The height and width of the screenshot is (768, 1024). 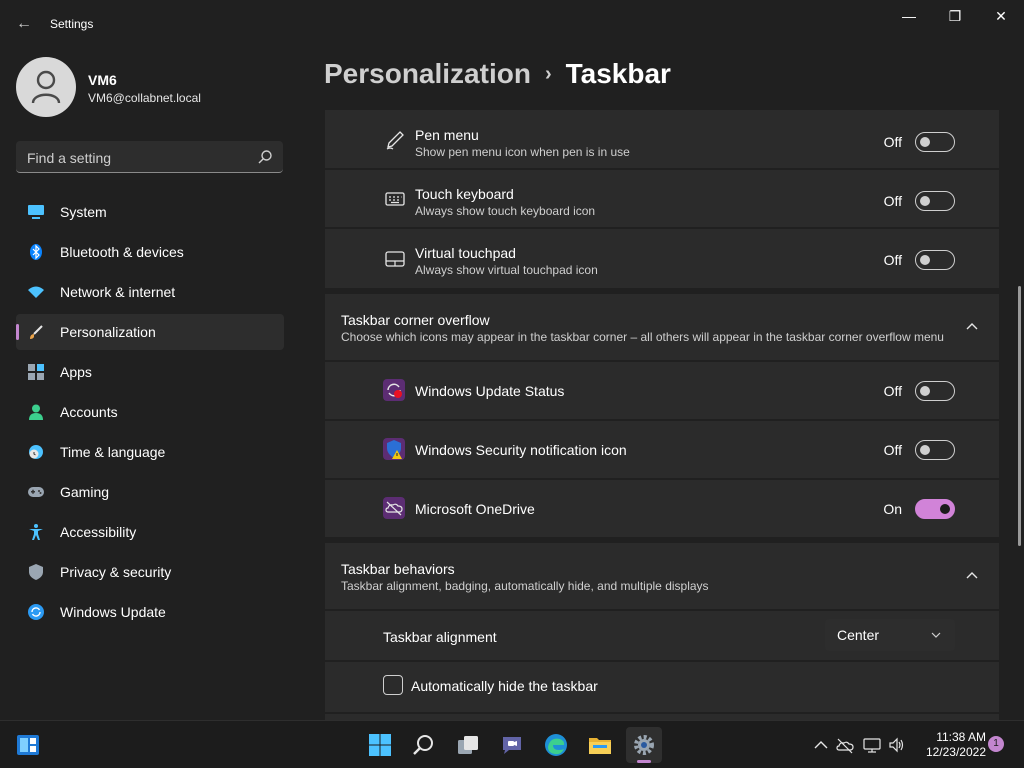 What do you see at coordinates (380, 745) in the screenshot?
I see `start-button` at bounding box center [380, 745].